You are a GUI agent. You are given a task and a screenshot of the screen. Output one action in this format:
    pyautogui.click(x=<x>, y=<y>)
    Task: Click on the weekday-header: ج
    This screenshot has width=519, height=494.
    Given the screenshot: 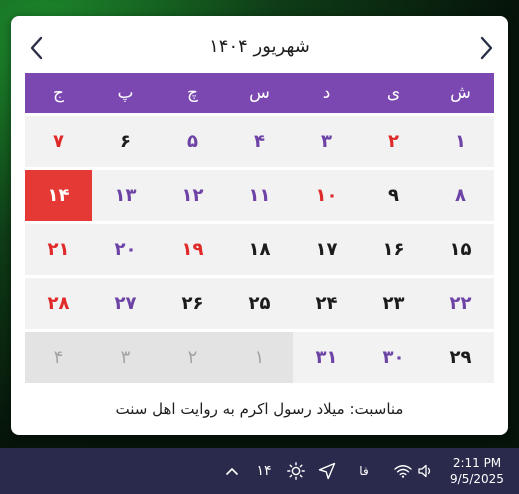 What is the action you would take?
    pyautogui.click(x=58, y=93)
    